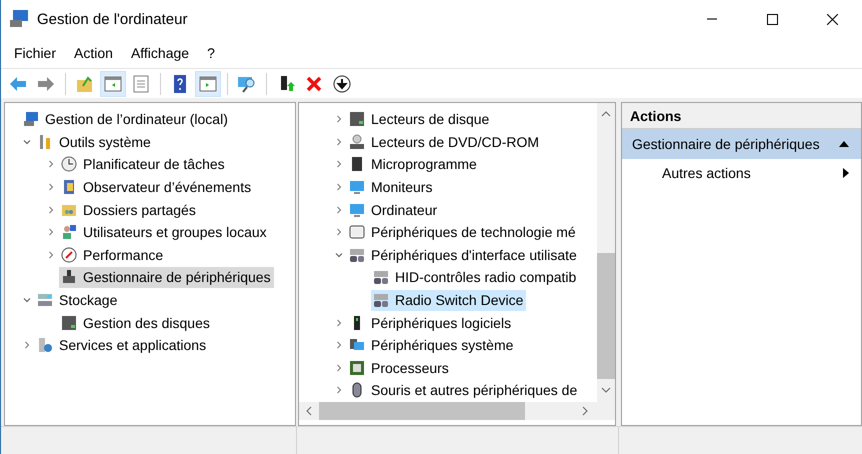 This screenshot has height=454, width=862. What do you see at coordinates (404, 210) in the screenshot?
I see `tree-label: Ordinateur` at bounding box center [404, 210].